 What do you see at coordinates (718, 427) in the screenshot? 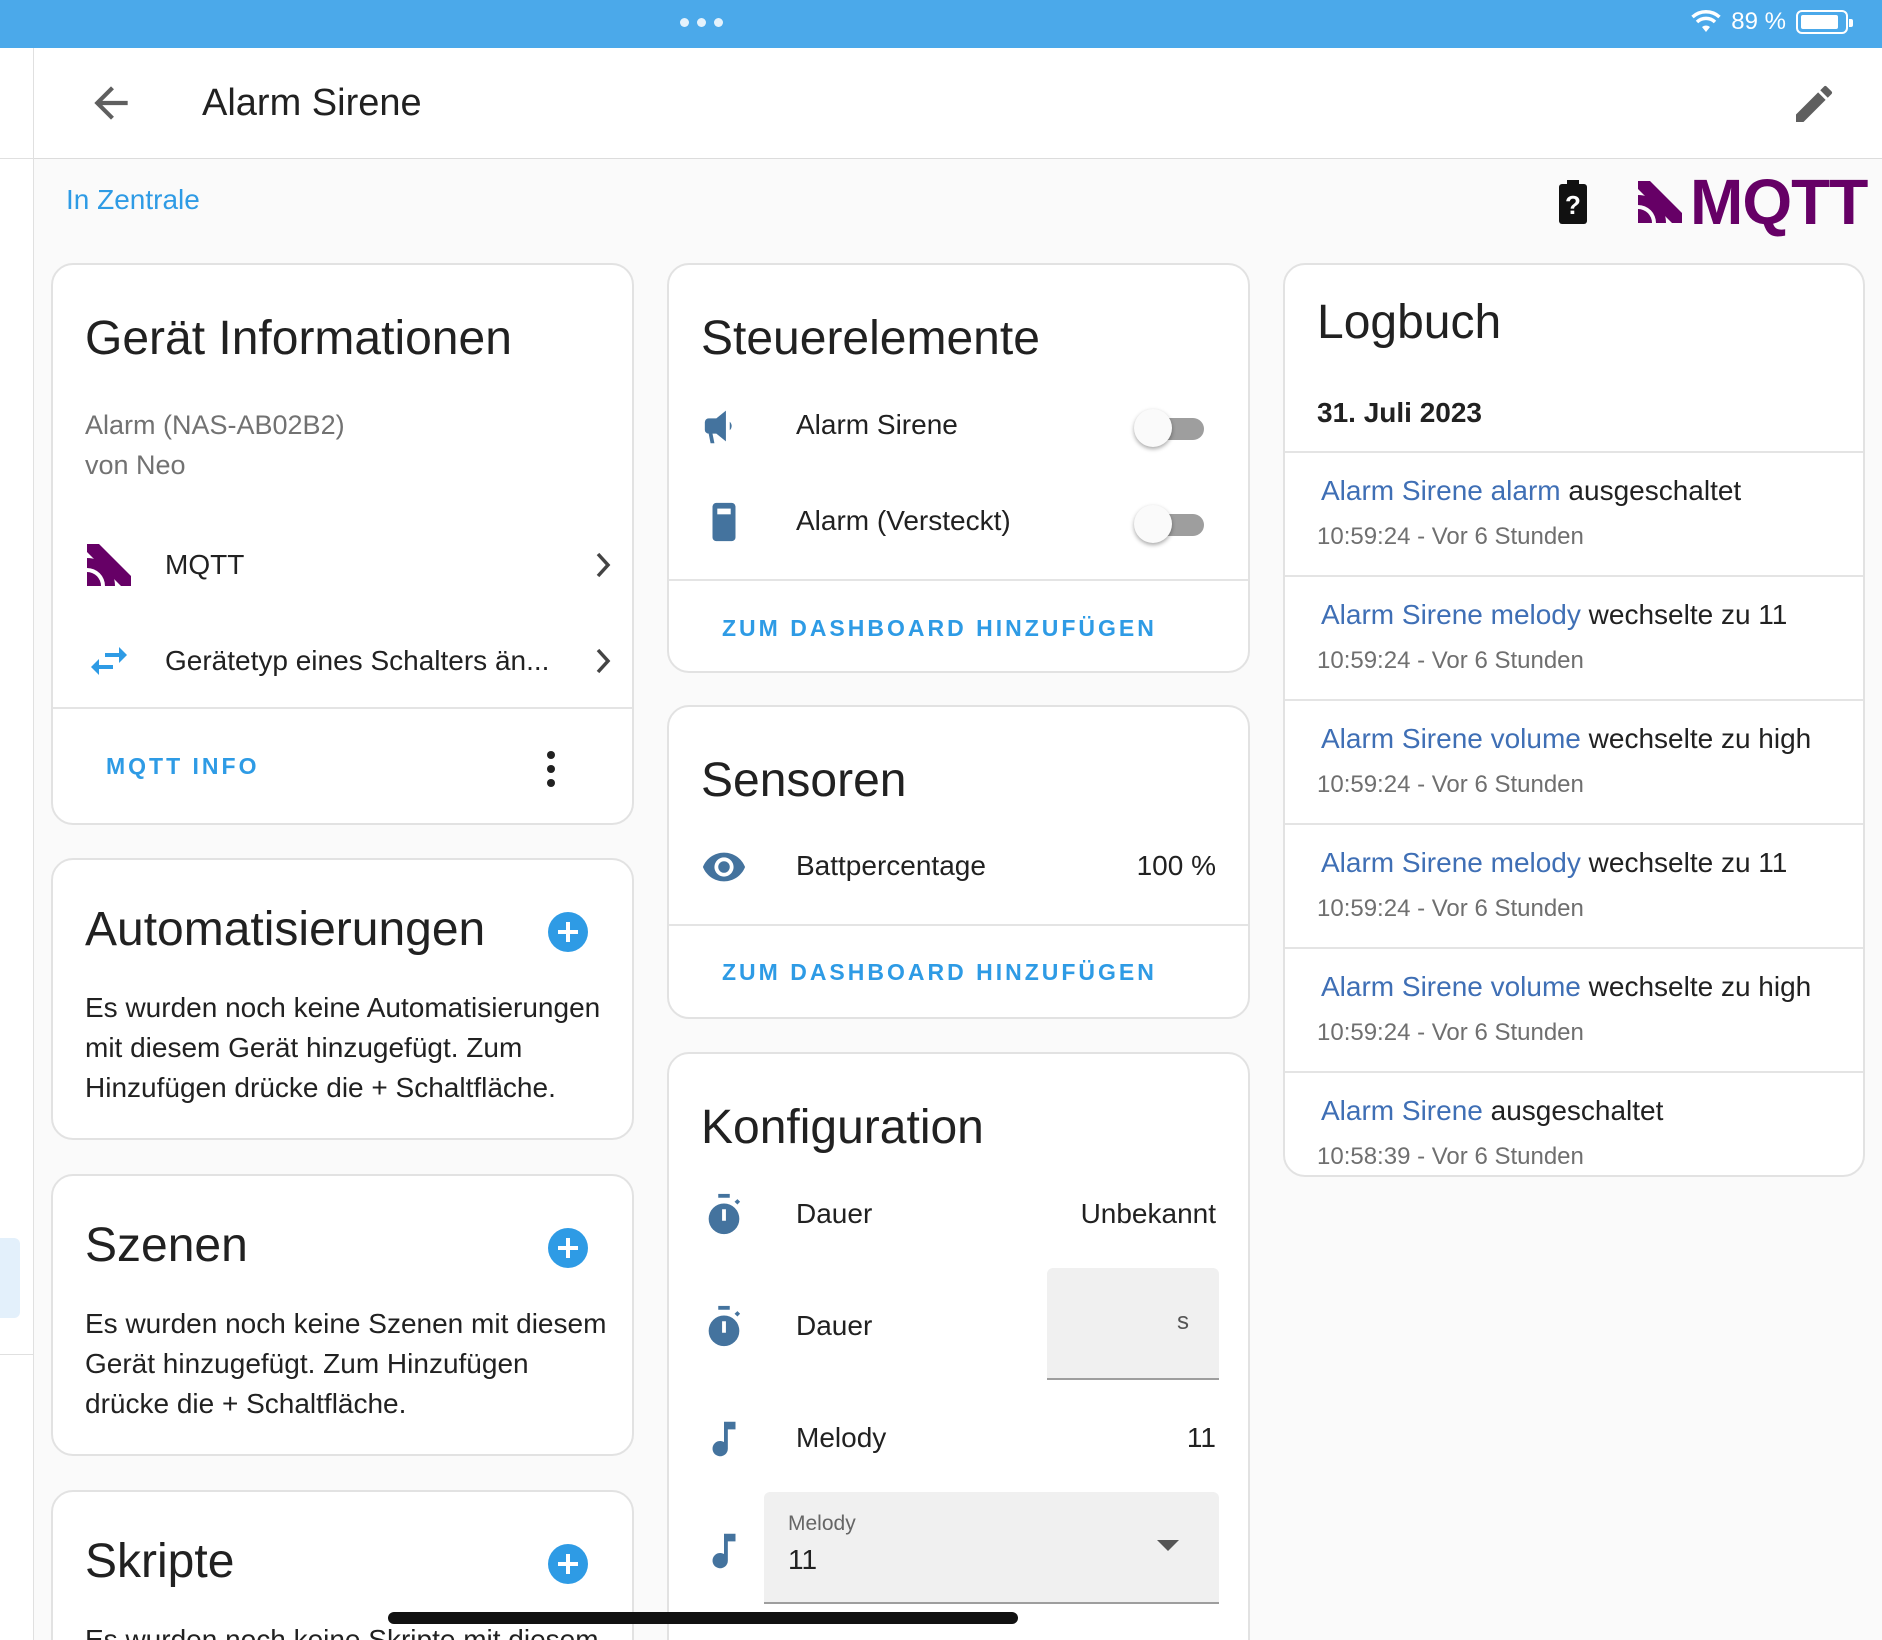
I see `bullhorn-icon` at bounding box center [718, 427].